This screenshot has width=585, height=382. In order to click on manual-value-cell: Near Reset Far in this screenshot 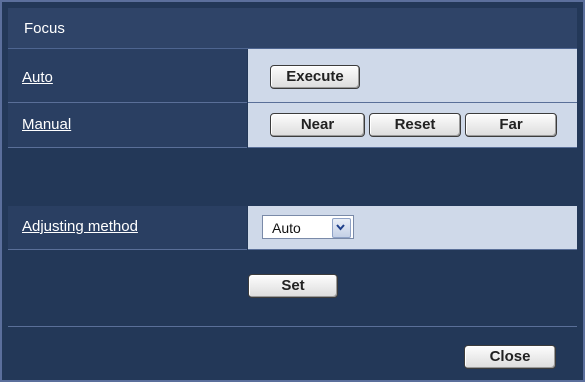, I will do `click(412, 125)`.